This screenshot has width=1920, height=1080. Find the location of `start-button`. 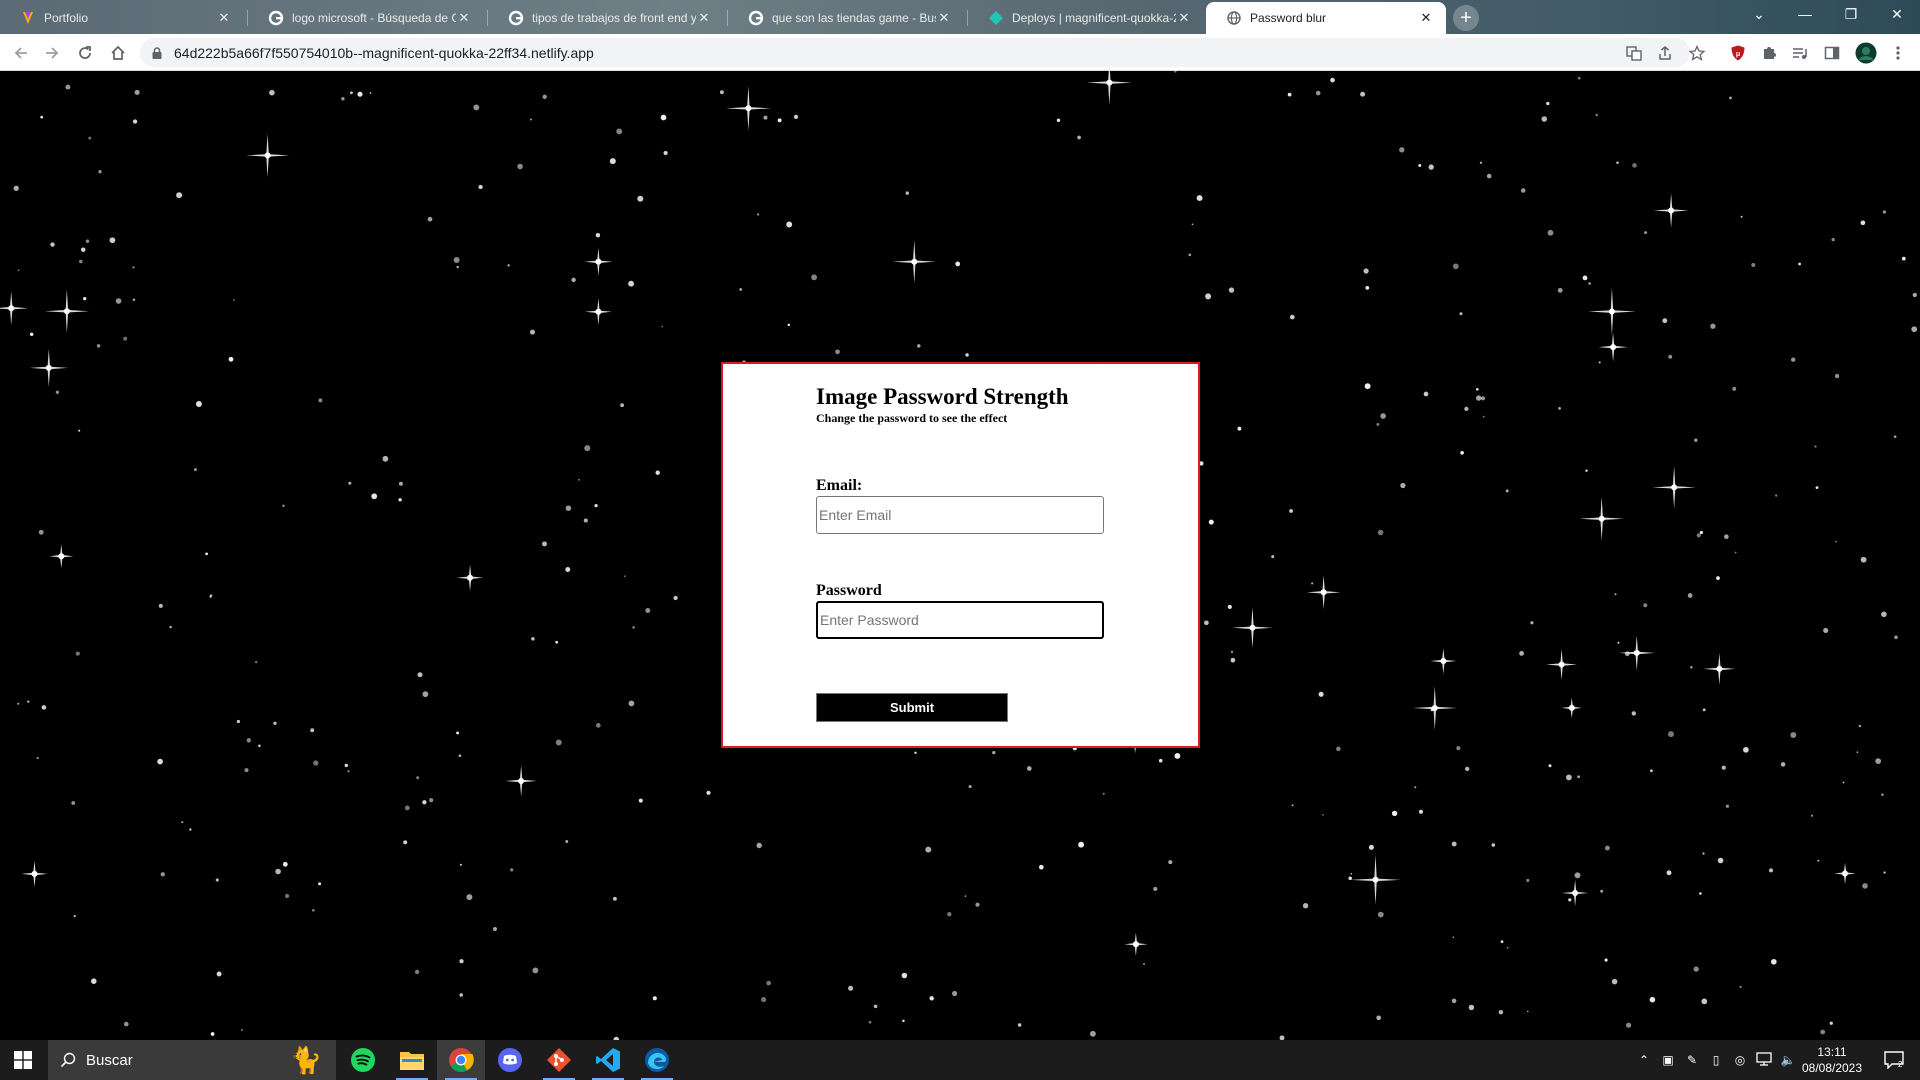

start-button is located at coordinates (23, 1060).